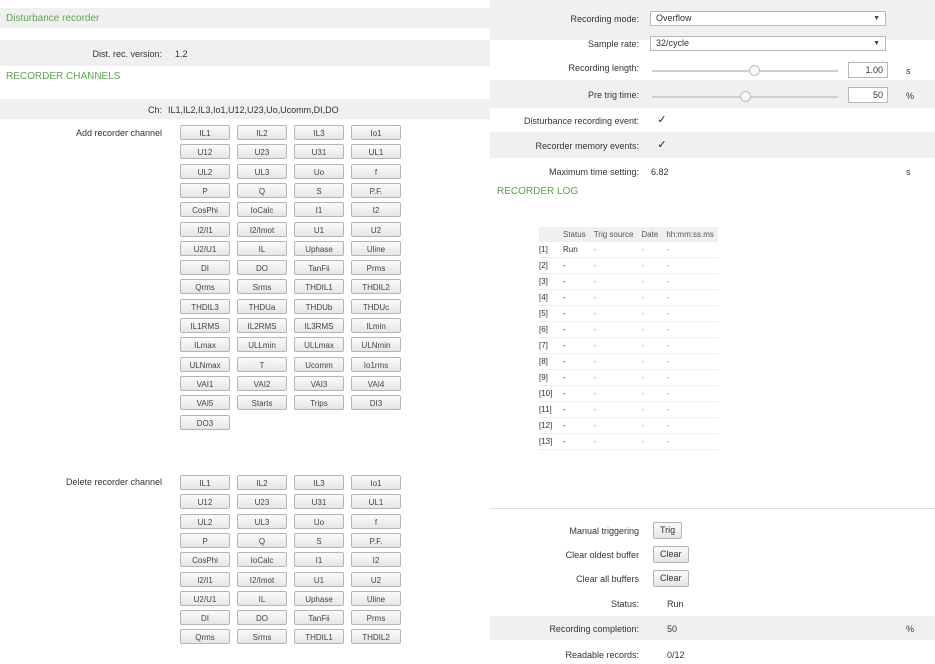  I want to click on add-channel-il2rms-button: IL2RMS, so click(262, 325).